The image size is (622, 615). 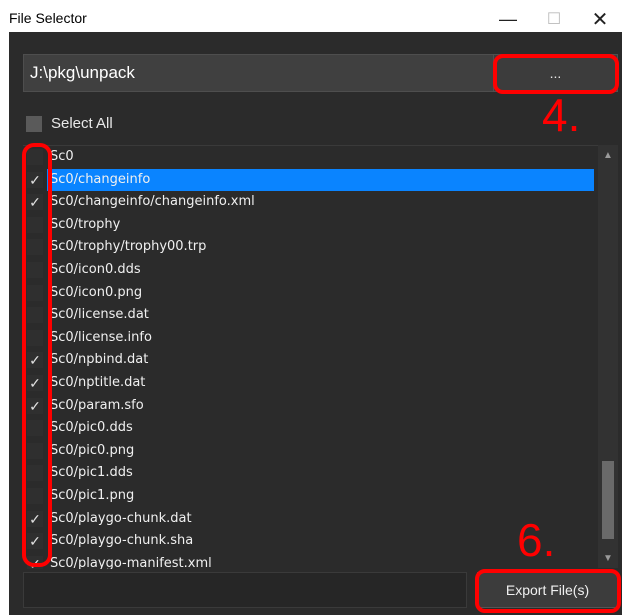 What do you see at coordinates (608, 356) in the screenshot?
I see `vertical-scrollbar: ▲ ▼` at bounding box center [608, 356].